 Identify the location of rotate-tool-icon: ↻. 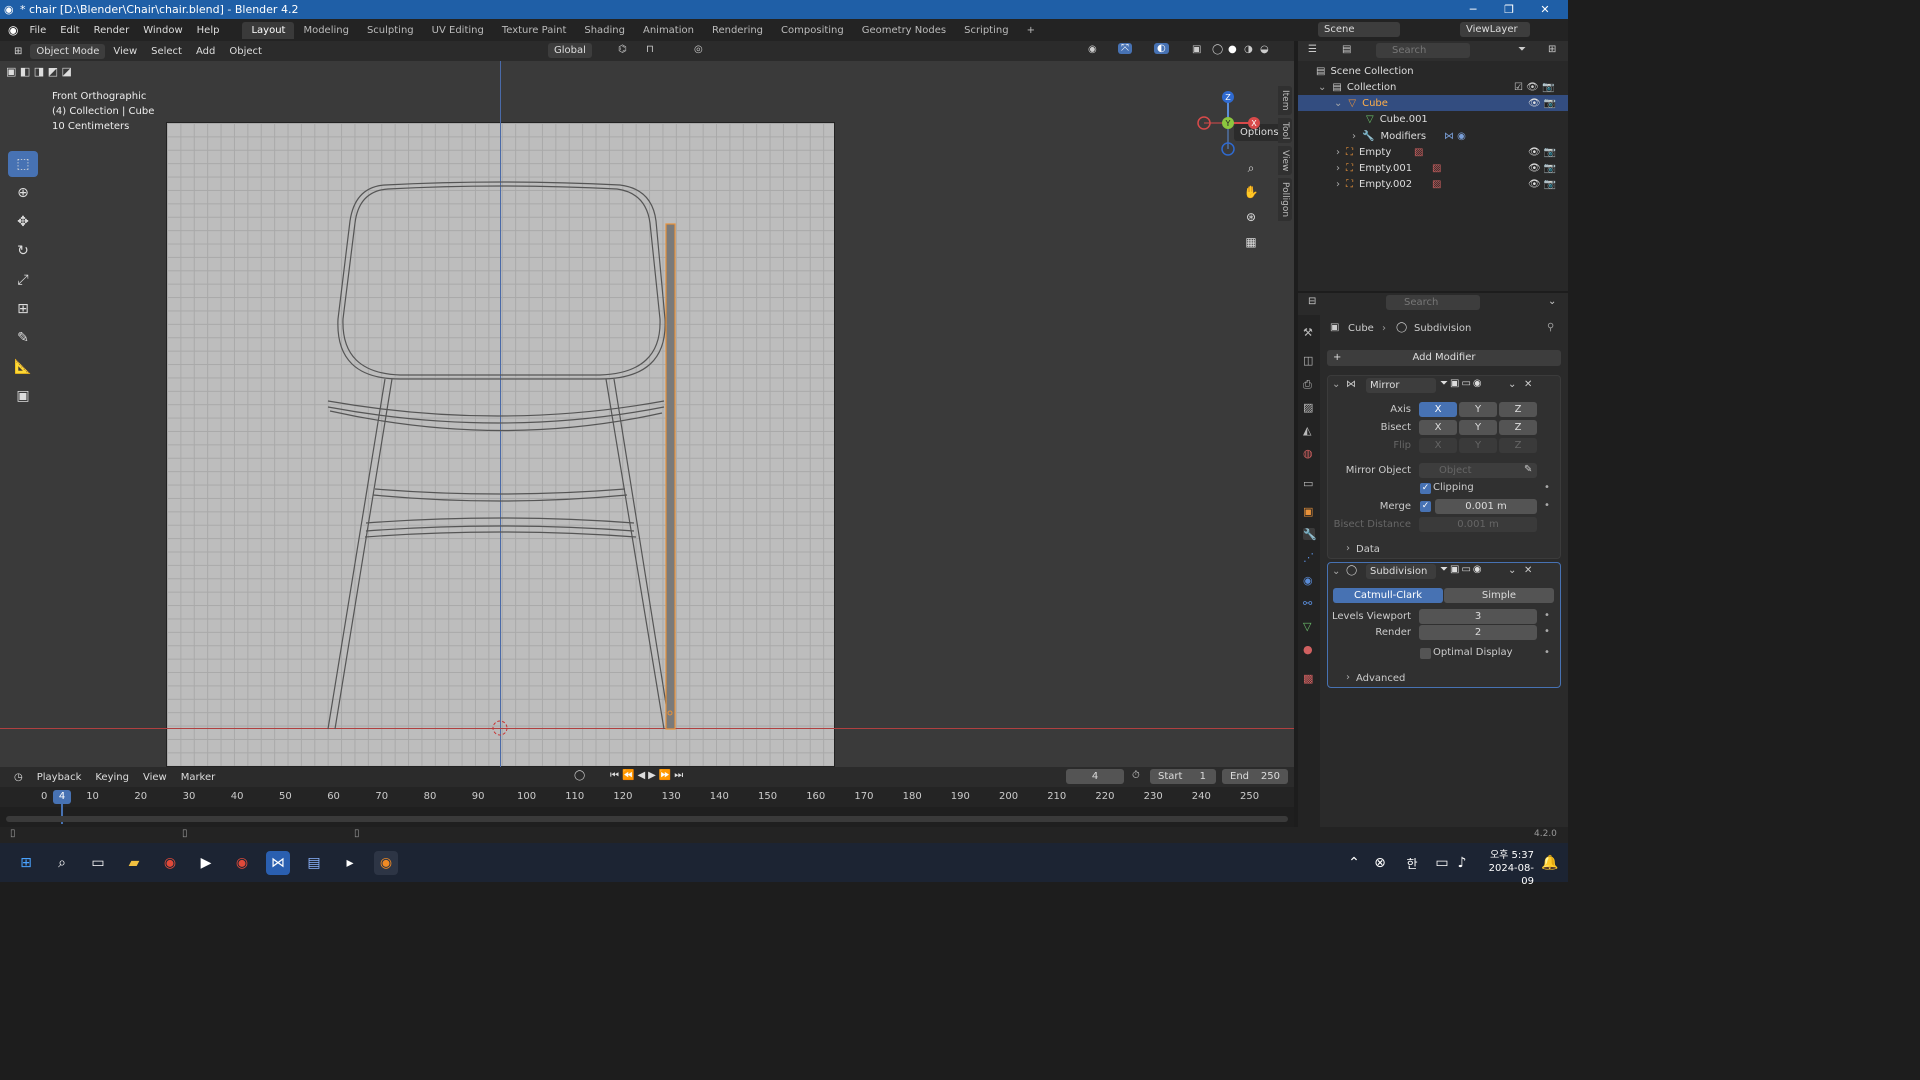
(23, 251).